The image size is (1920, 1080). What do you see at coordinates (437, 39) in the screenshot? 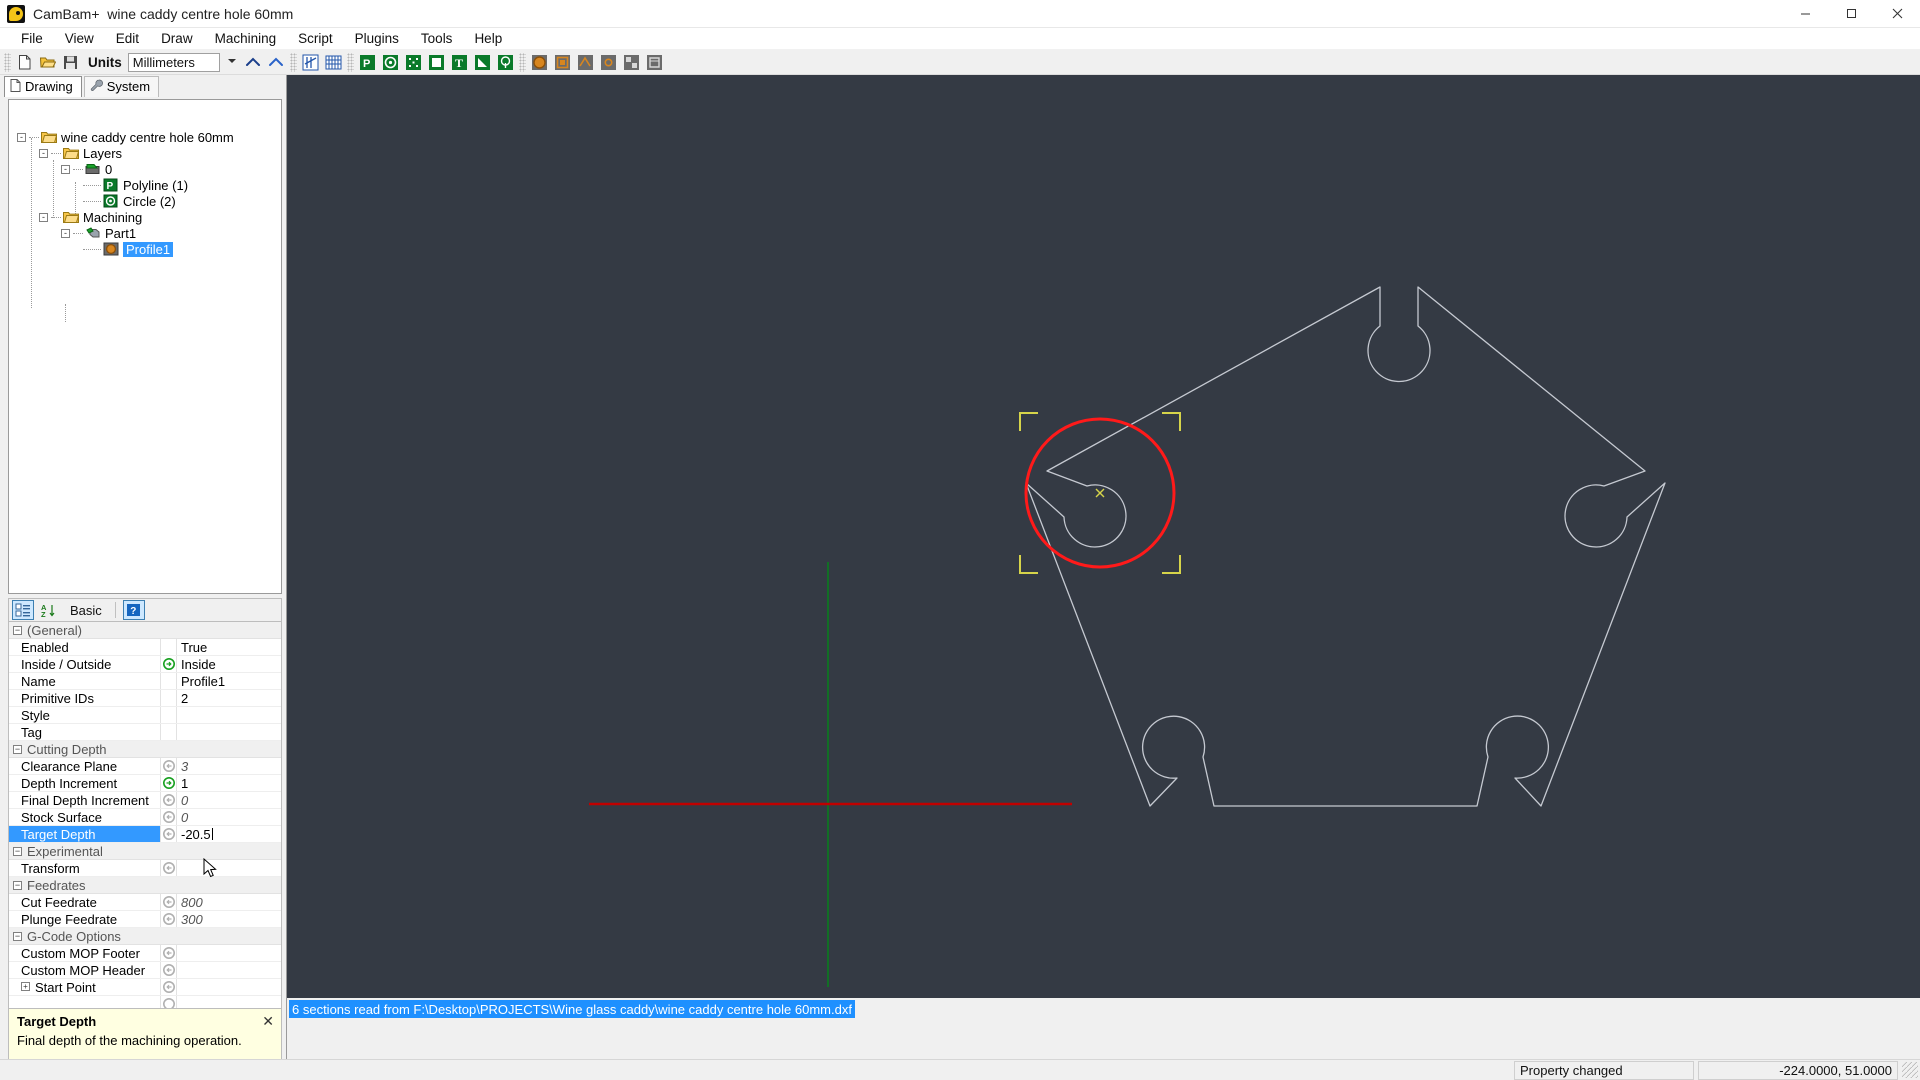
I see `menu-tools: Tools` at bounding box center [437, 39].